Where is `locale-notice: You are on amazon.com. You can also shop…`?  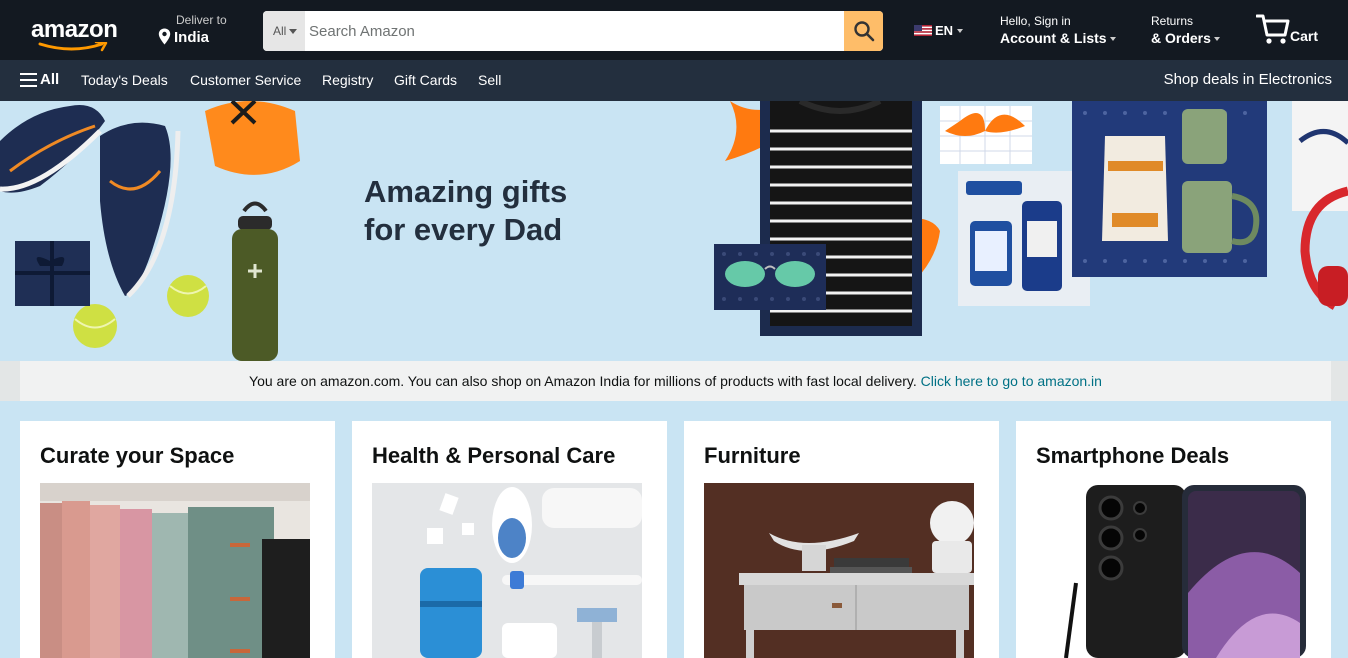 locale-notice: You are on amazon.com. You can also shop… is located at coordinates (675, 381).